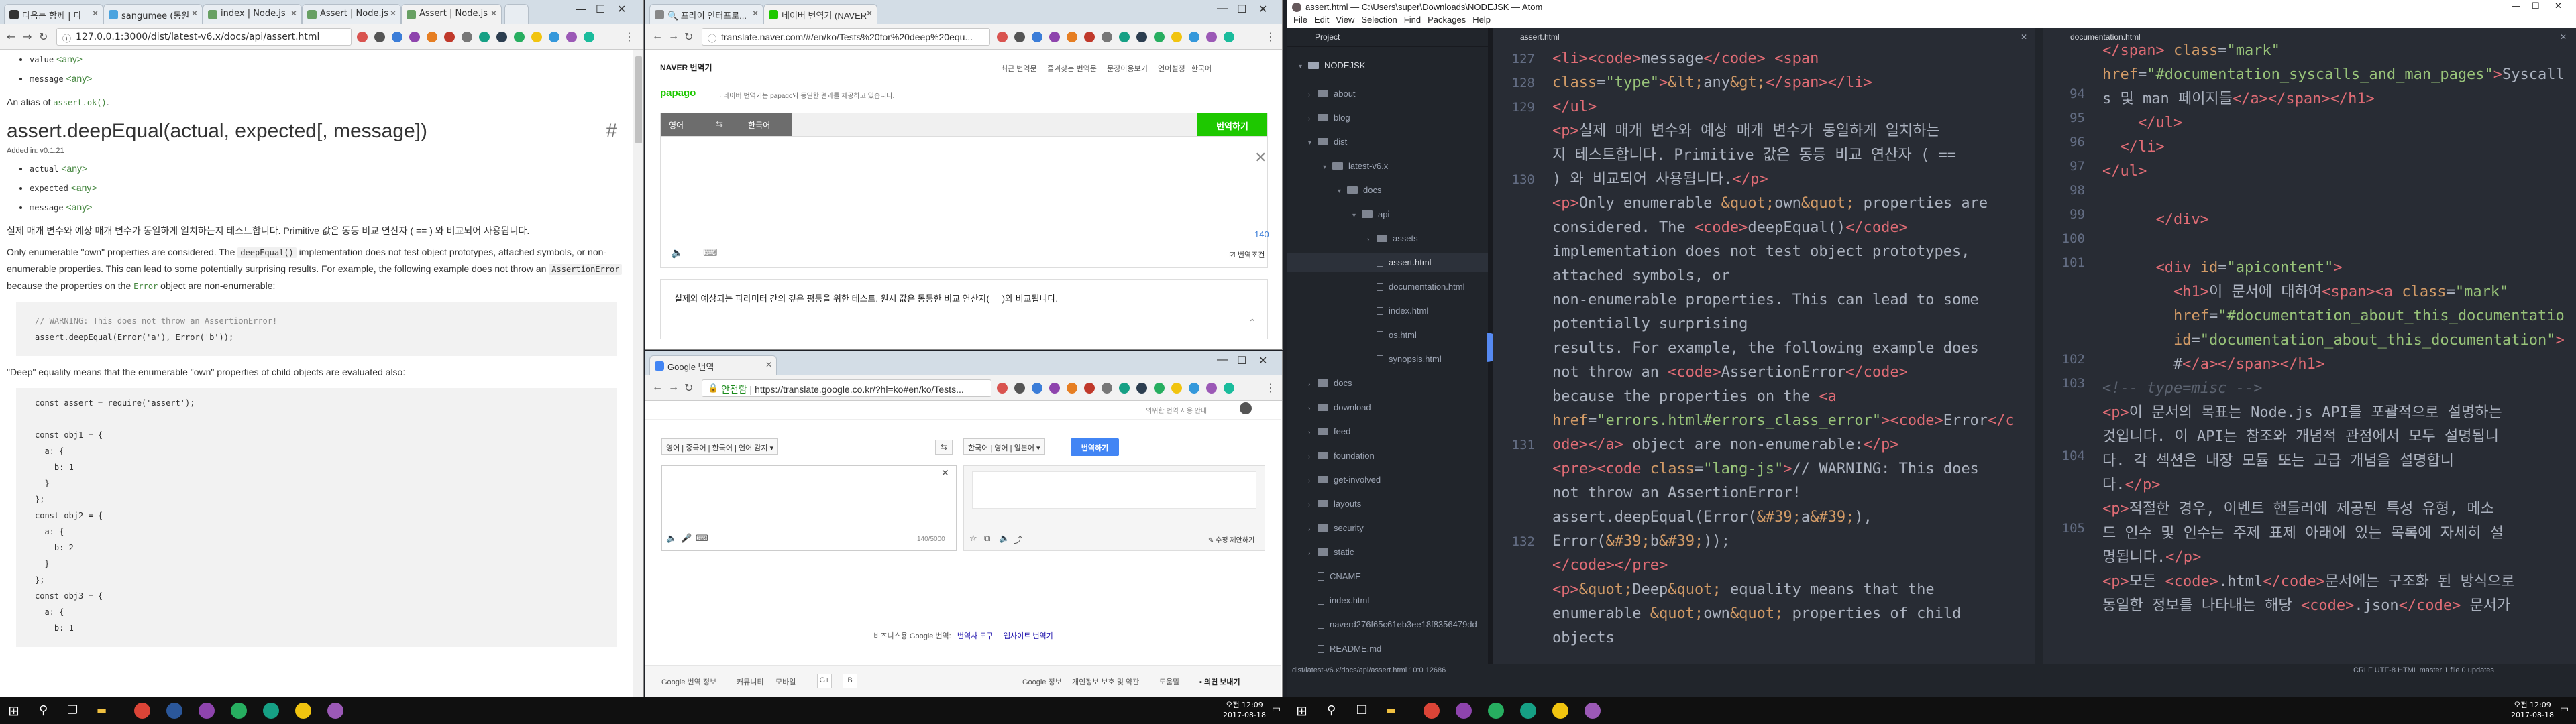  Describe the element at coordinates (1387, 552) in the screenshot. I see `tree-folder: › static` at that location.